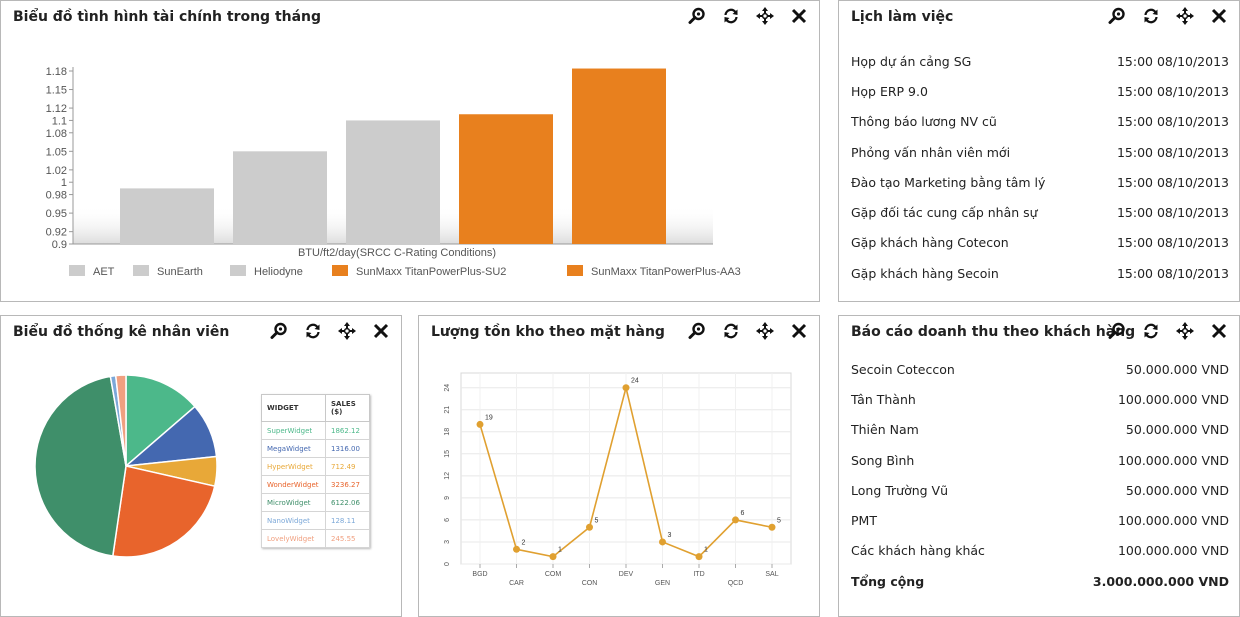  I want to click on x-tick-label: COM, so click(553, 574).